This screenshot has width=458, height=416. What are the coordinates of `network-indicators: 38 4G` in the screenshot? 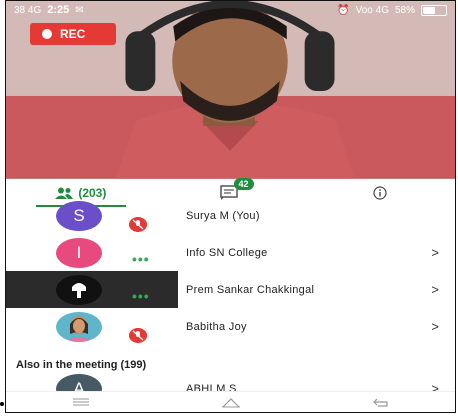 It's located at (28, 10).